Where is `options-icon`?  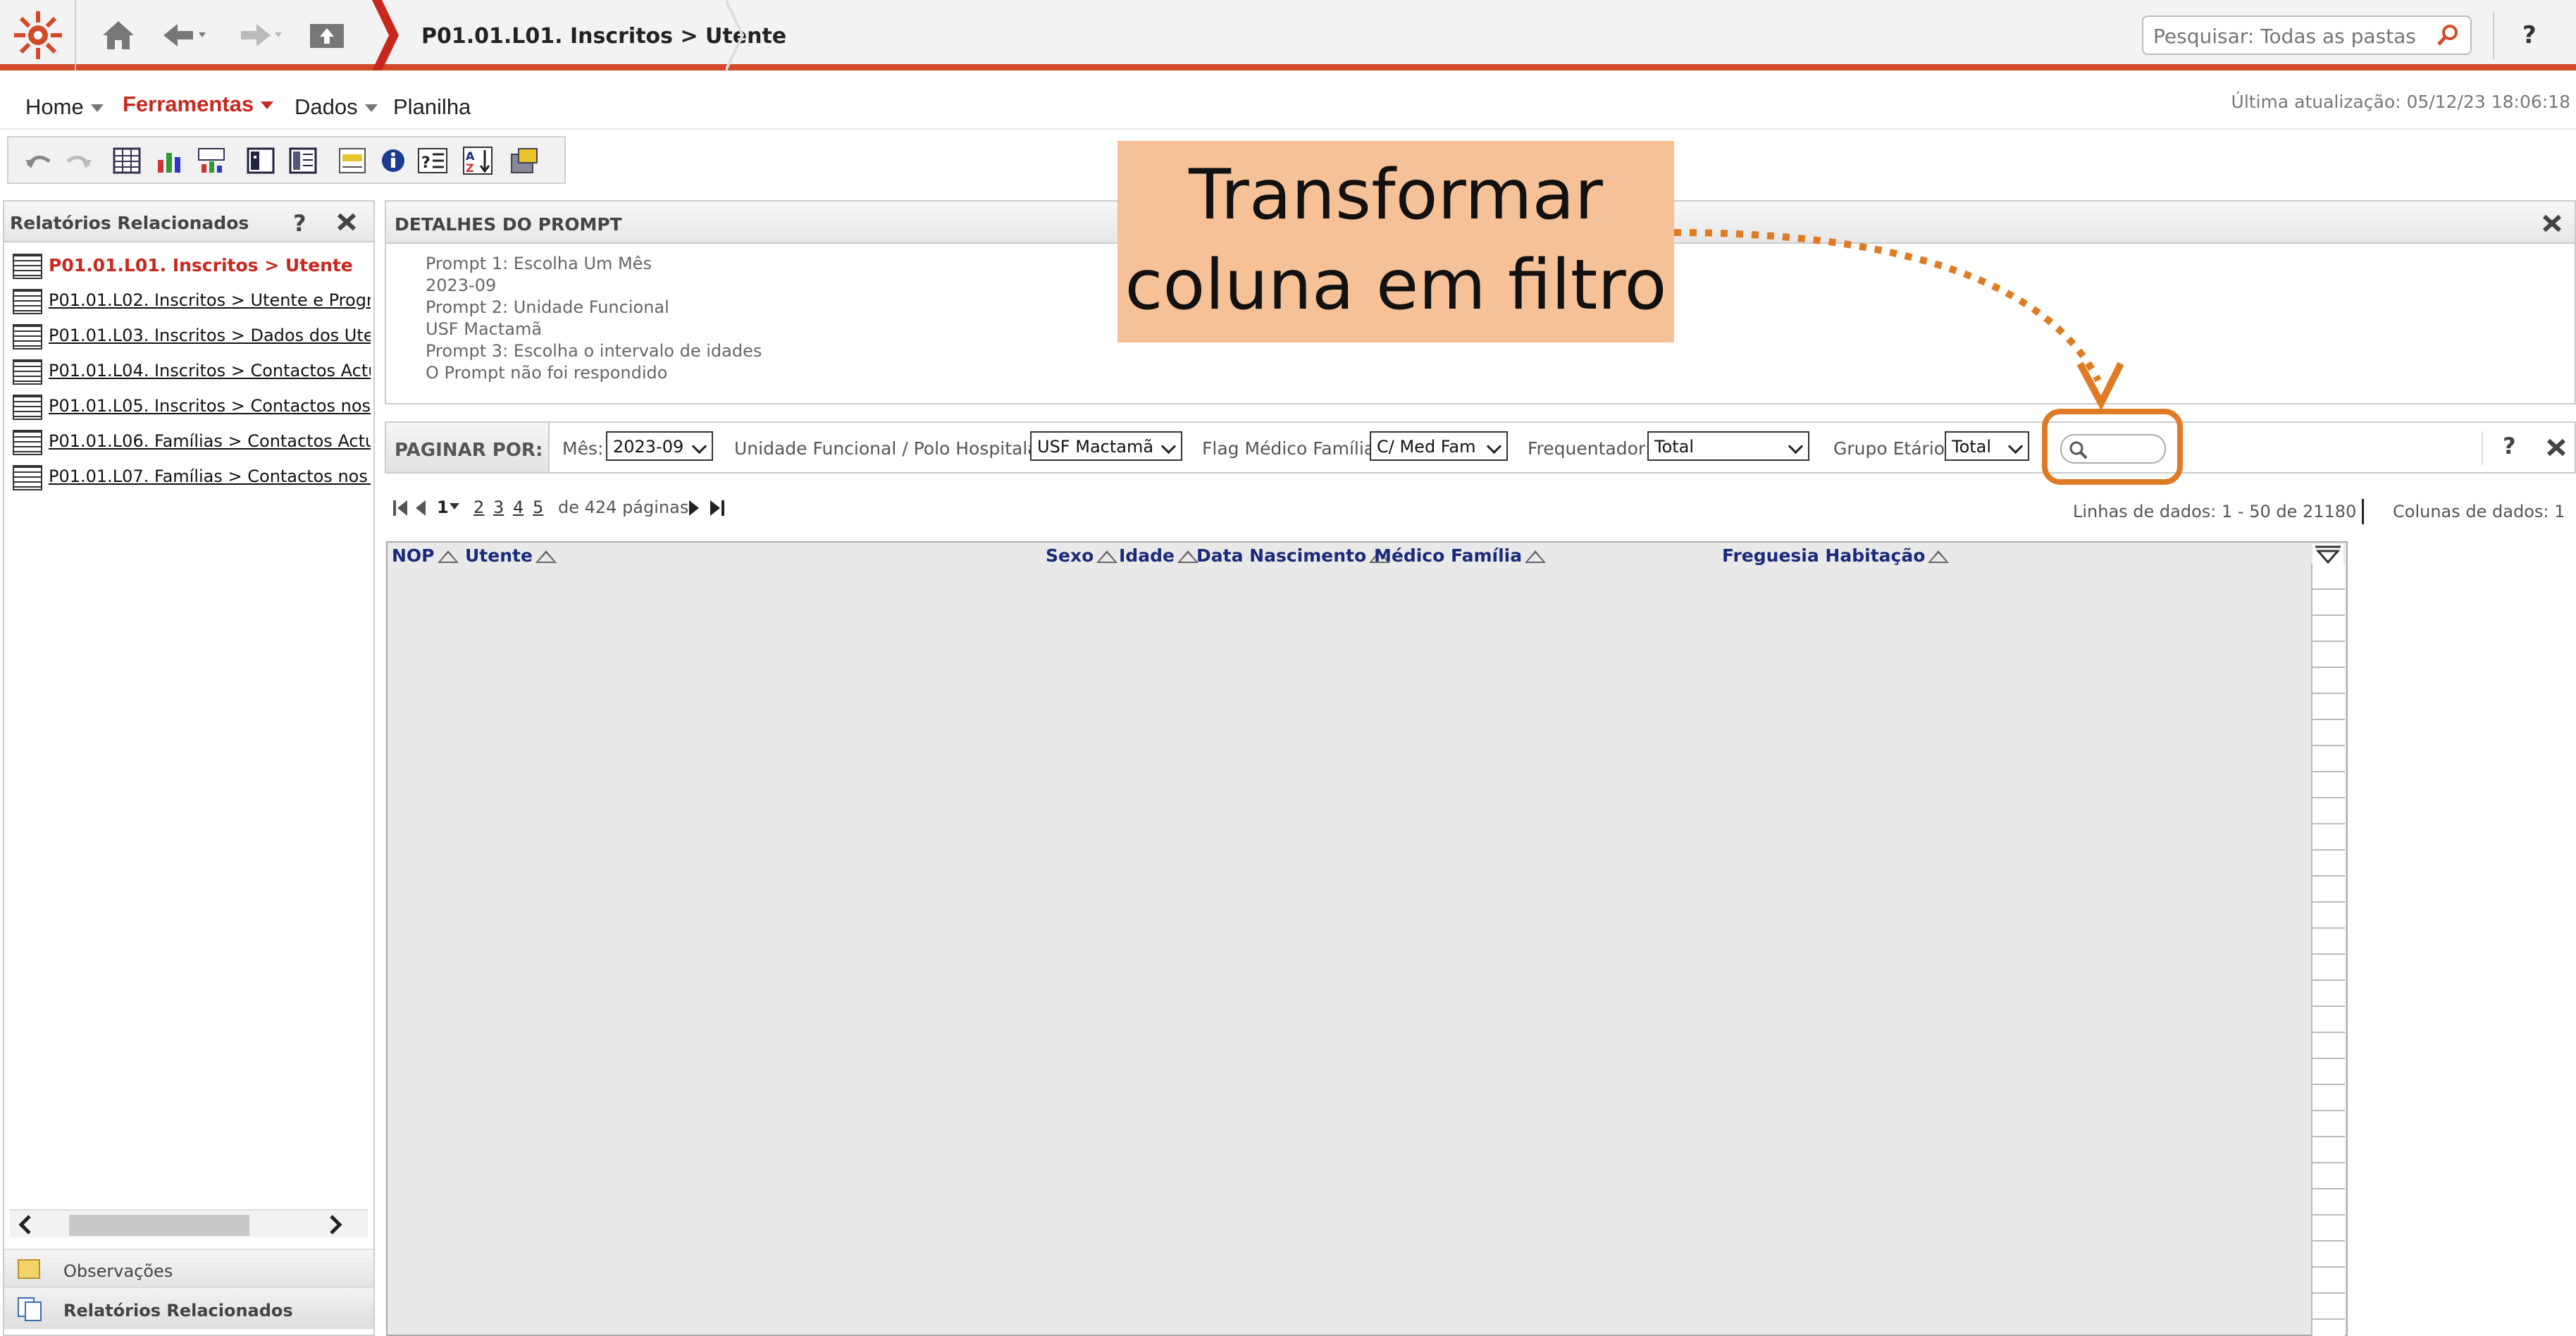 options-icon is located at coordinates (524, 160).